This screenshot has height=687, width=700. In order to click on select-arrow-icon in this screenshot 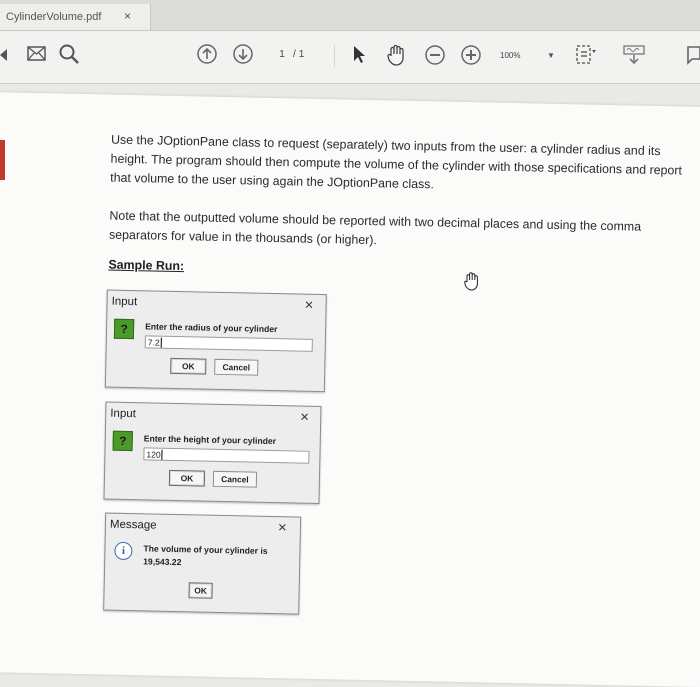, I will do `click(360, 55)`.